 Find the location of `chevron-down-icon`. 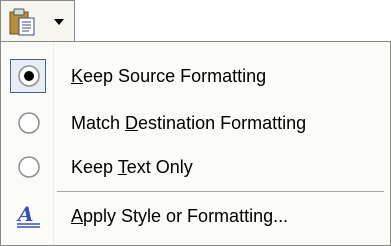

chevron-down-icon is located at coordinates (59, 22).